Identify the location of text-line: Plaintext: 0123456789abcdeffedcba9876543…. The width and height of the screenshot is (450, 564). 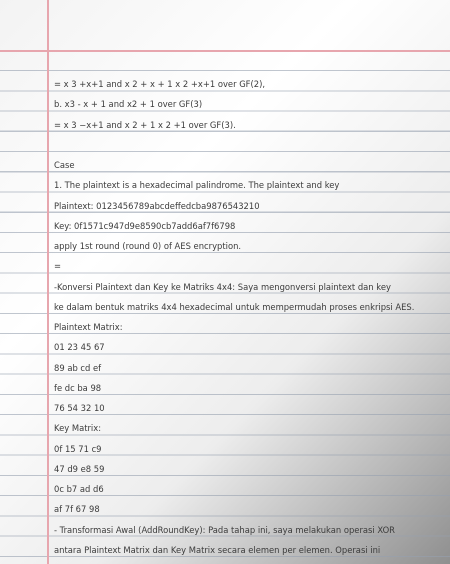
(157, 205).